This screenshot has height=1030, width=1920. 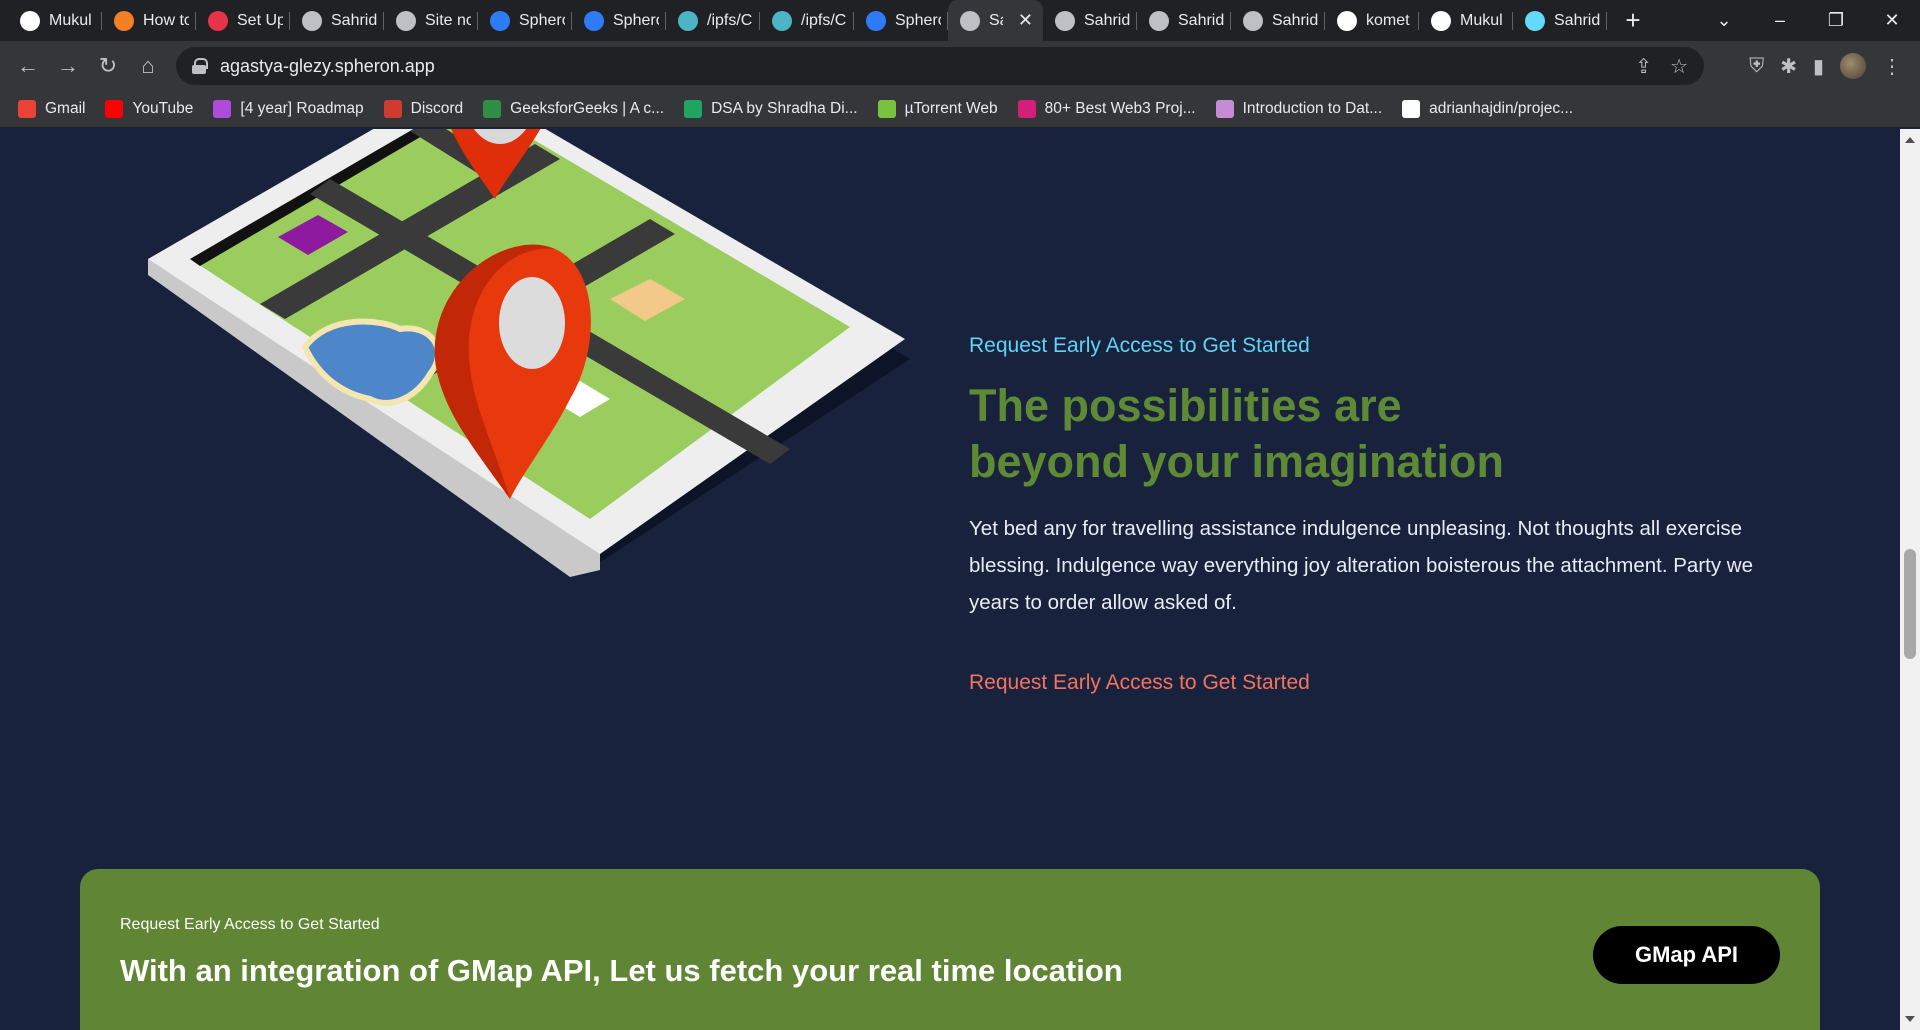 I want to click on early-access-link: Request Early Access to Get Started, so click(x=1139, y=683).